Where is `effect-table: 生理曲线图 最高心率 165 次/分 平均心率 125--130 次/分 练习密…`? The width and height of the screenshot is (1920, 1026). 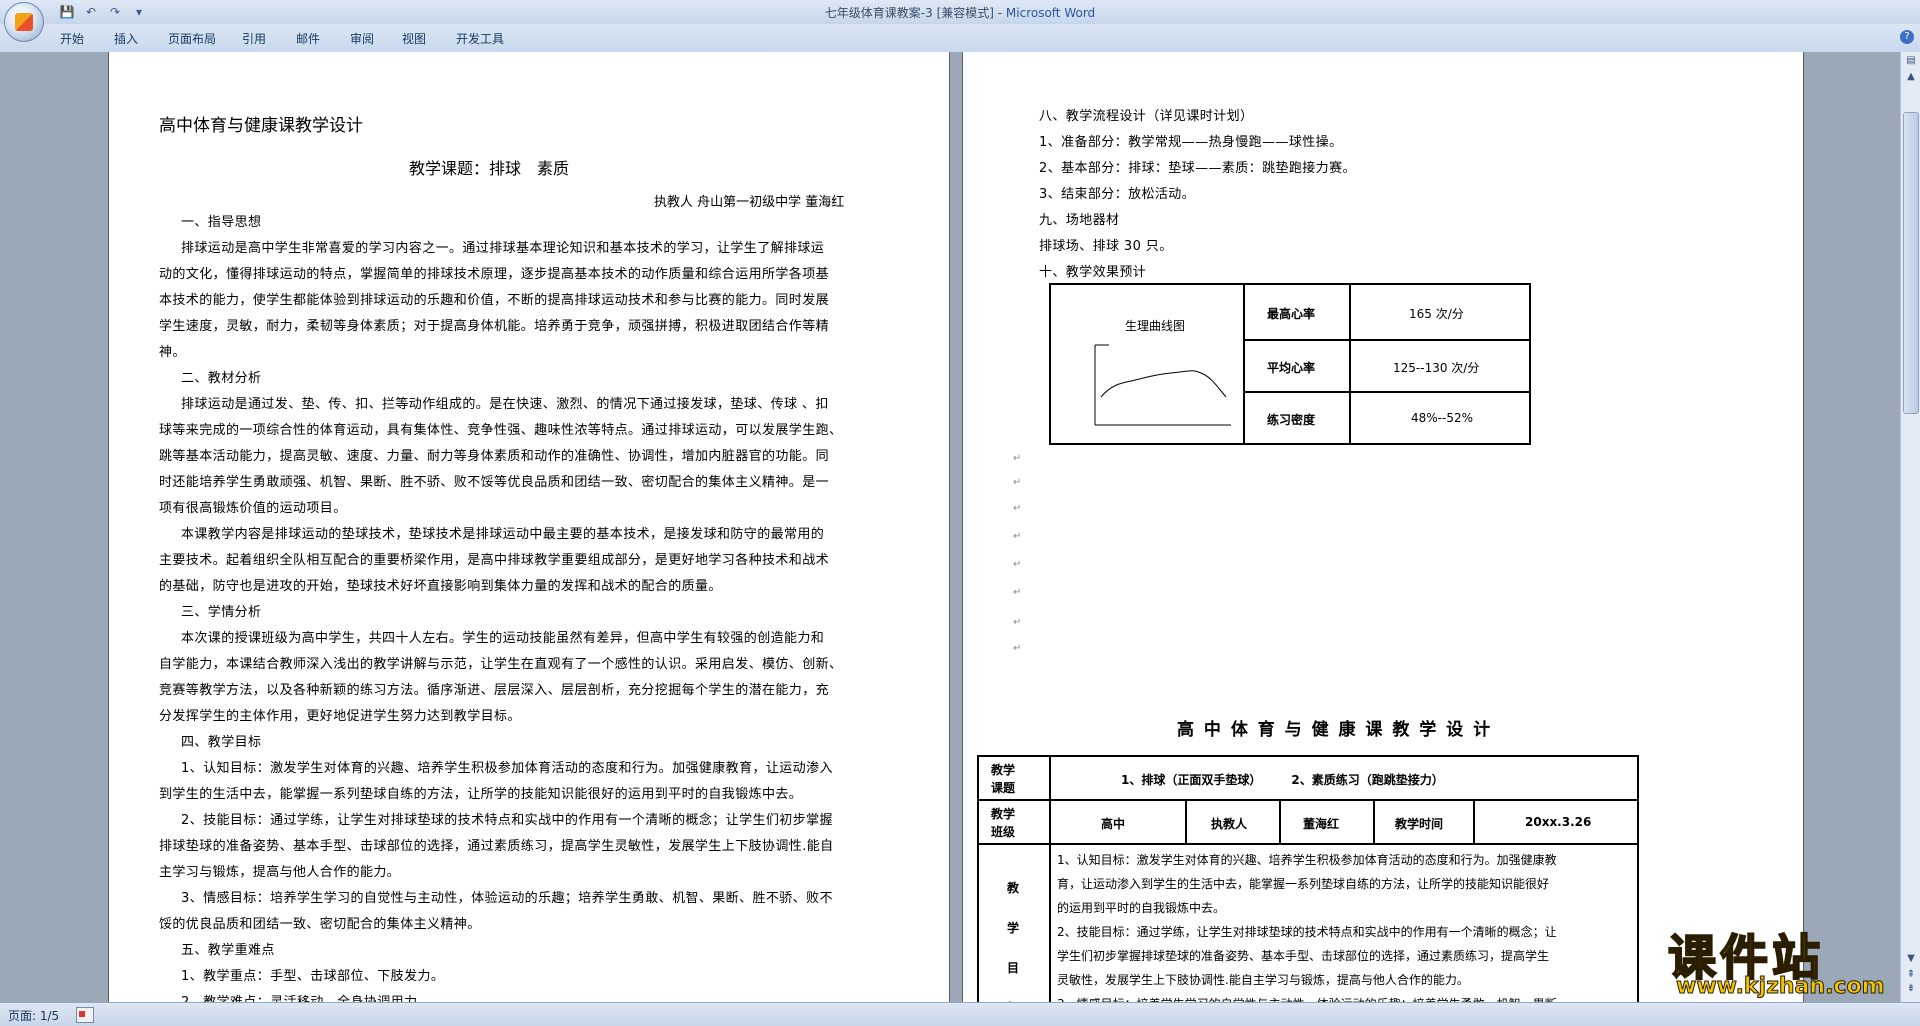 effect-table: 生理曲线图 最高心率 165 次/分 平均心率 125--130 次/分 练习密… is located at coordinates (1290, 364).